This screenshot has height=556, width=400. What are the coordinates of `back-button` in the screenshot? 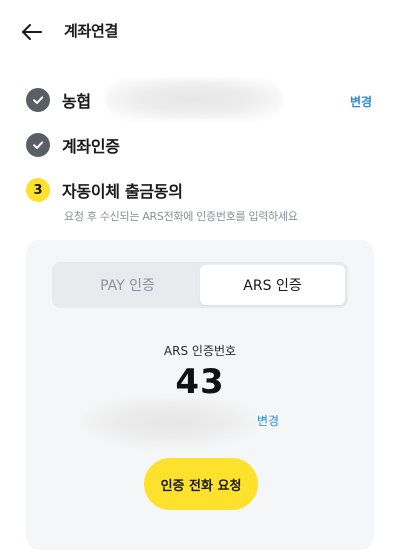 It's located at (32, 32).